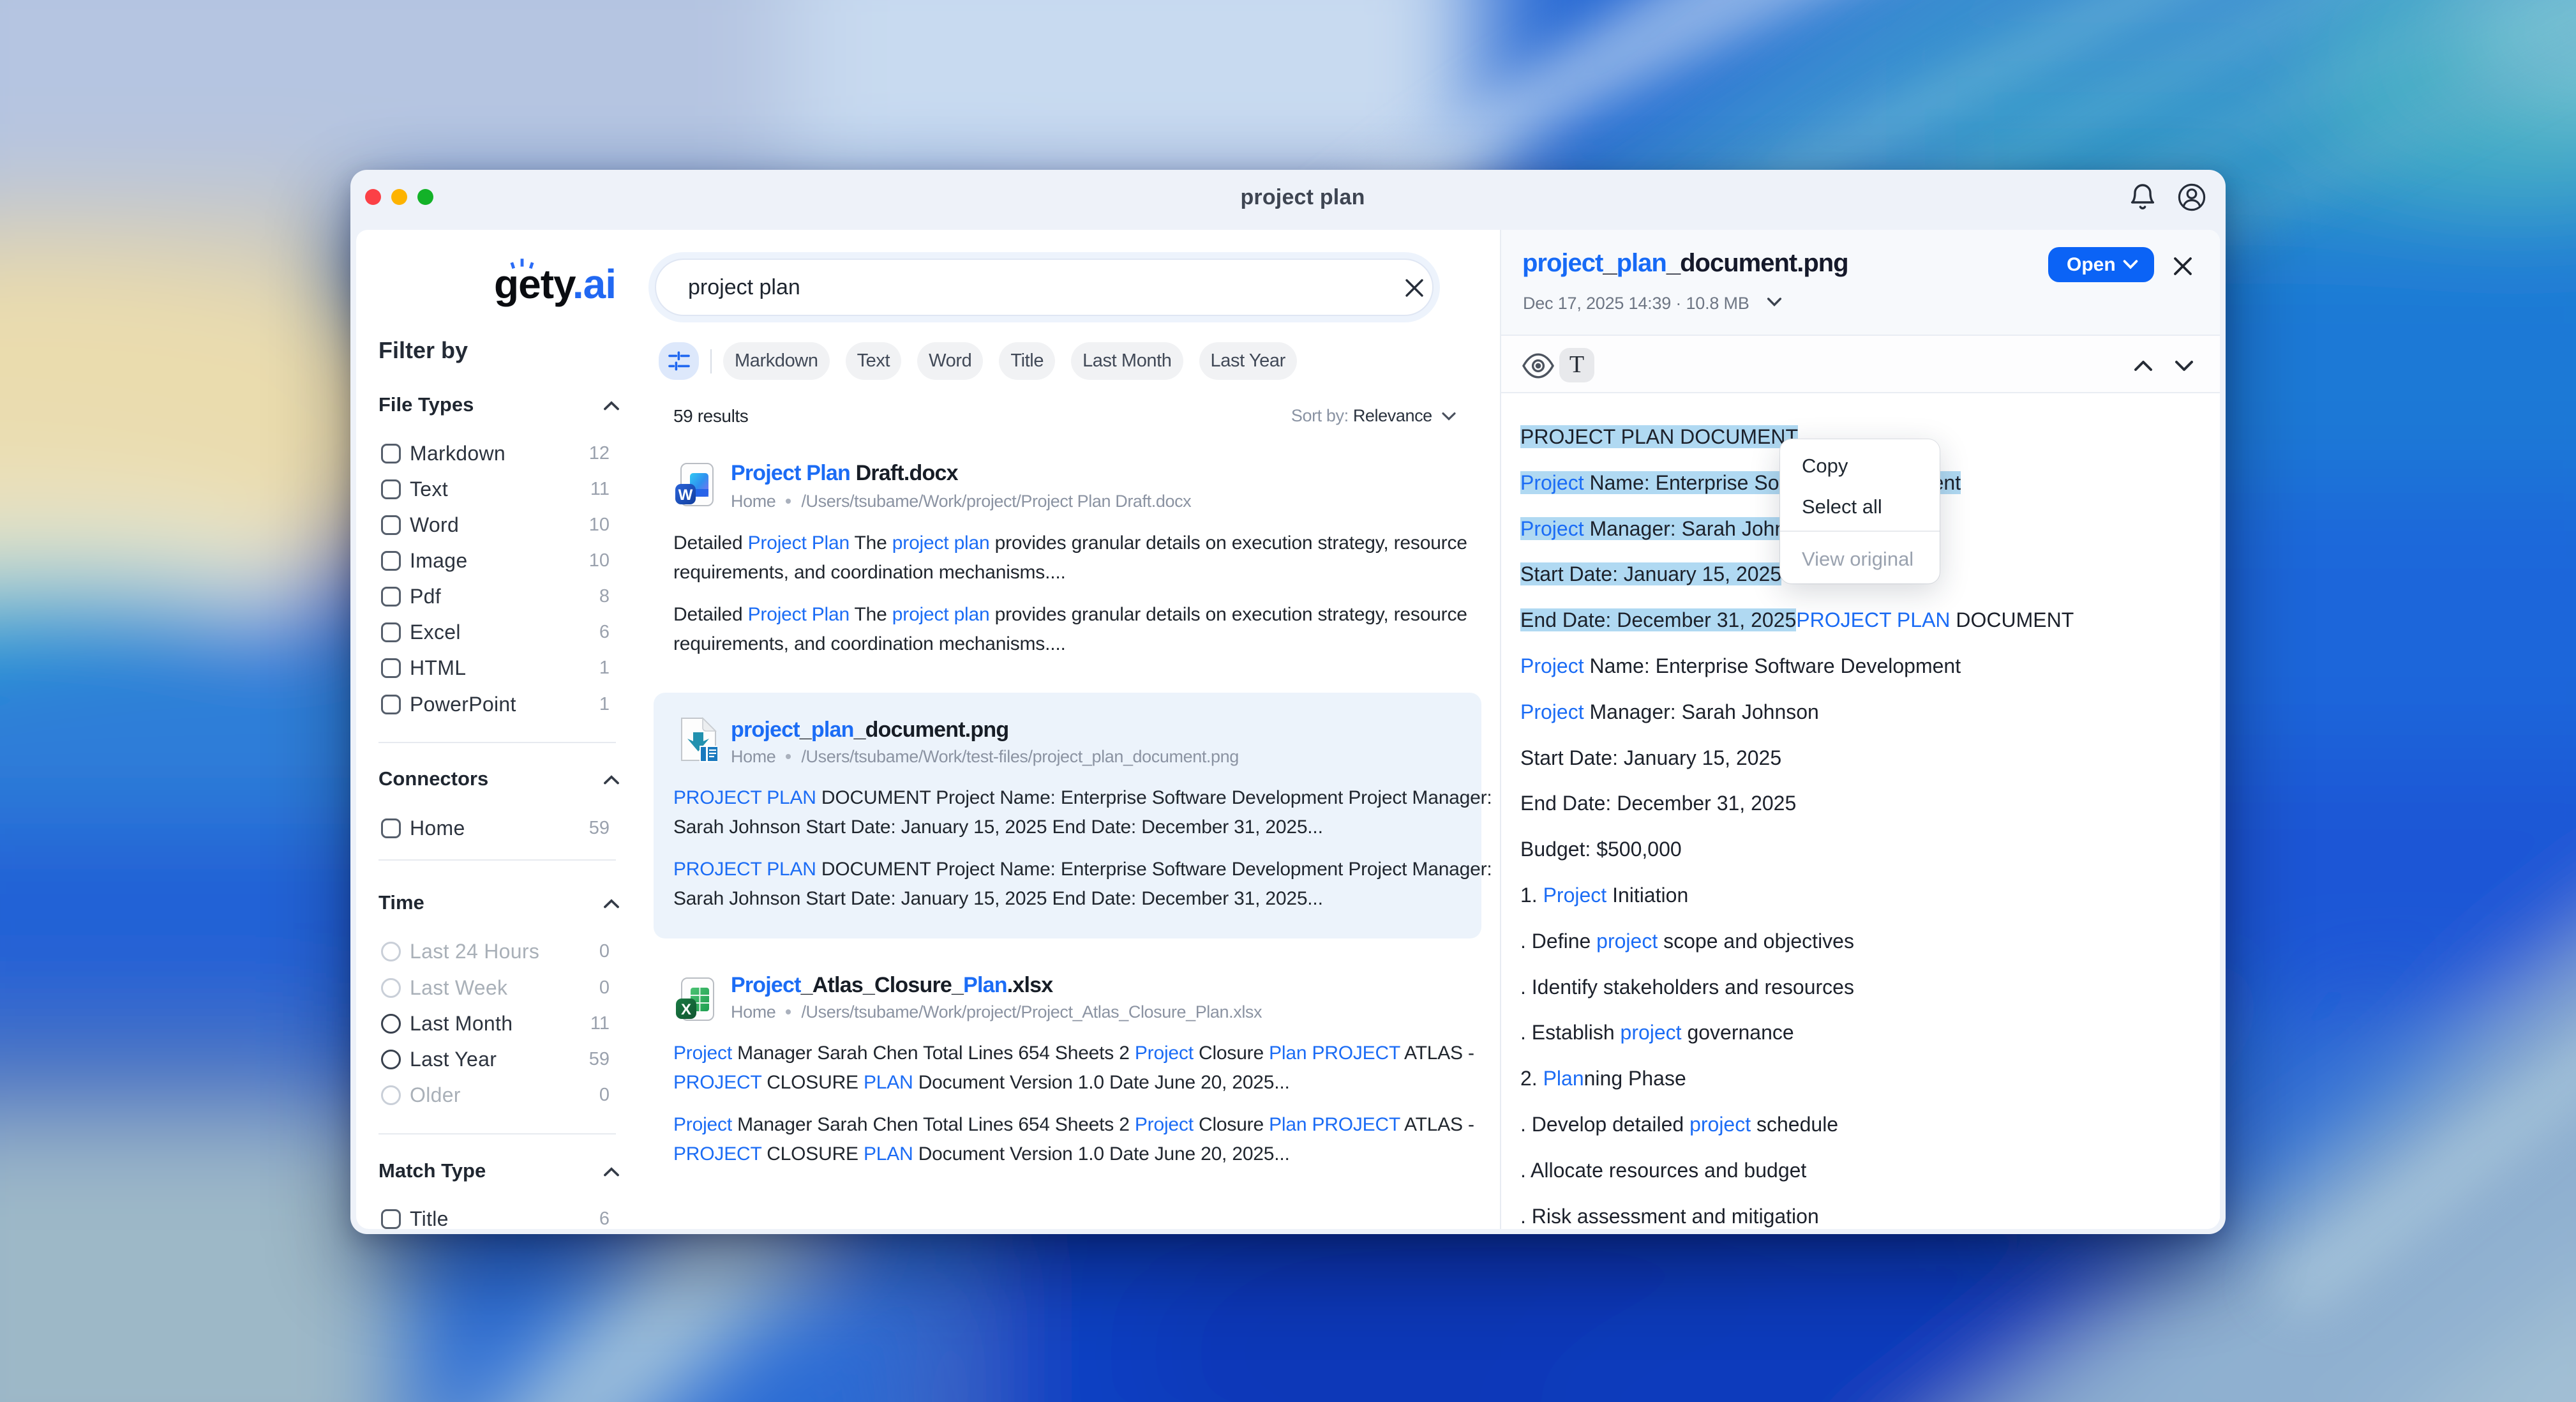  I want to click on svg-text: X, so click(686, 1009).